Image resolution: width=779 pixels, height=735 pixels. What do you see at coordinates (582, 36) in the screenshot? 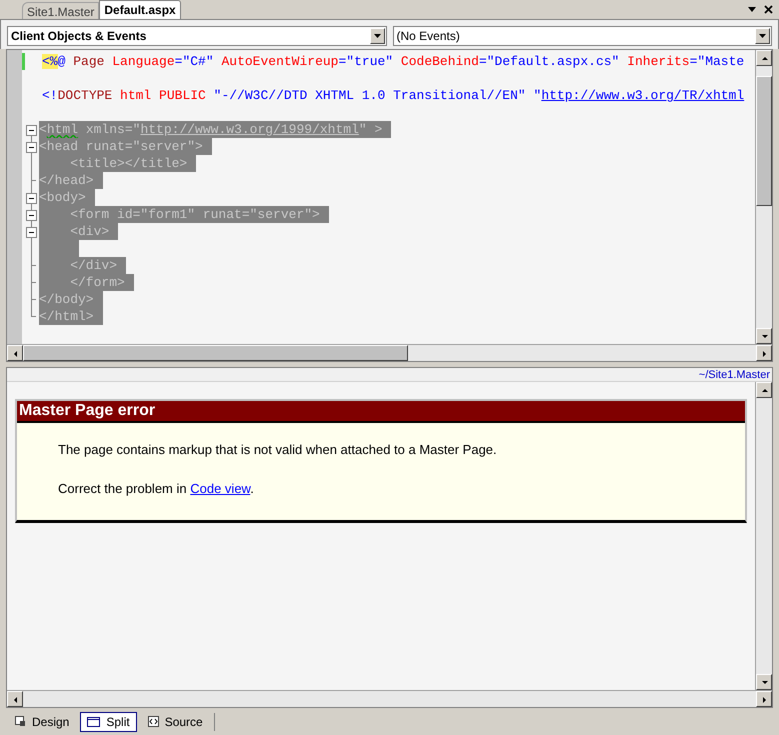
I see `event-dropdown: (No Events)` at bounding box center [582, 36].